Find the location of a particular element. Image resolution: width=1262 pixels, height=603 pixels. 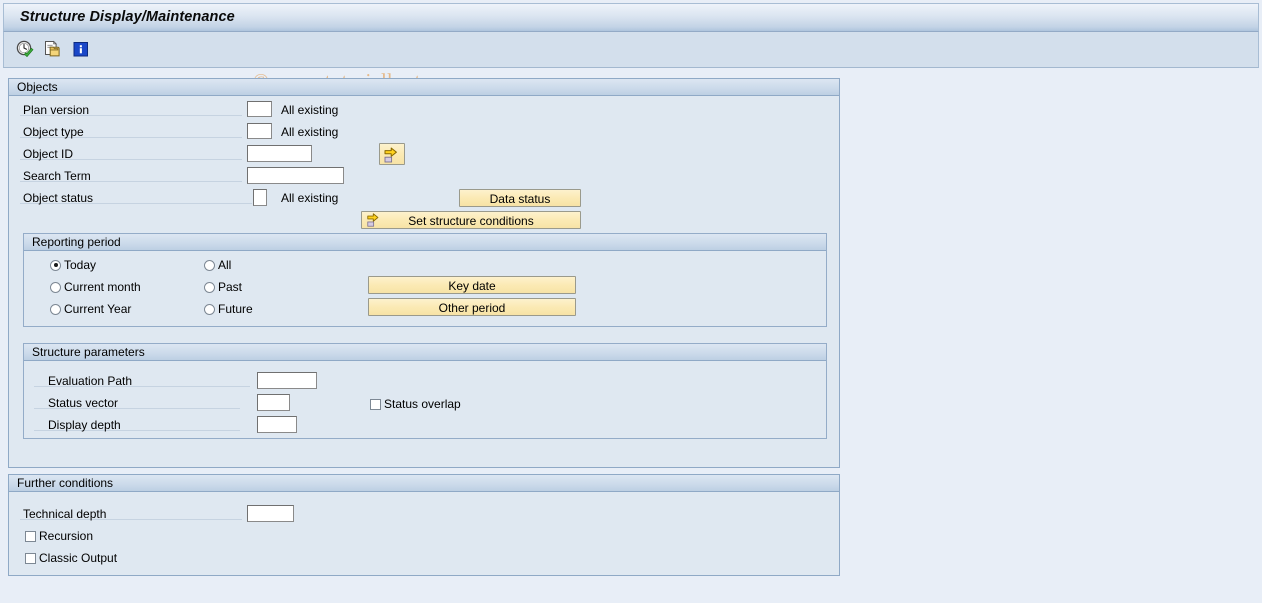

radio-future-label: Future is located at coordinates (235, 309).